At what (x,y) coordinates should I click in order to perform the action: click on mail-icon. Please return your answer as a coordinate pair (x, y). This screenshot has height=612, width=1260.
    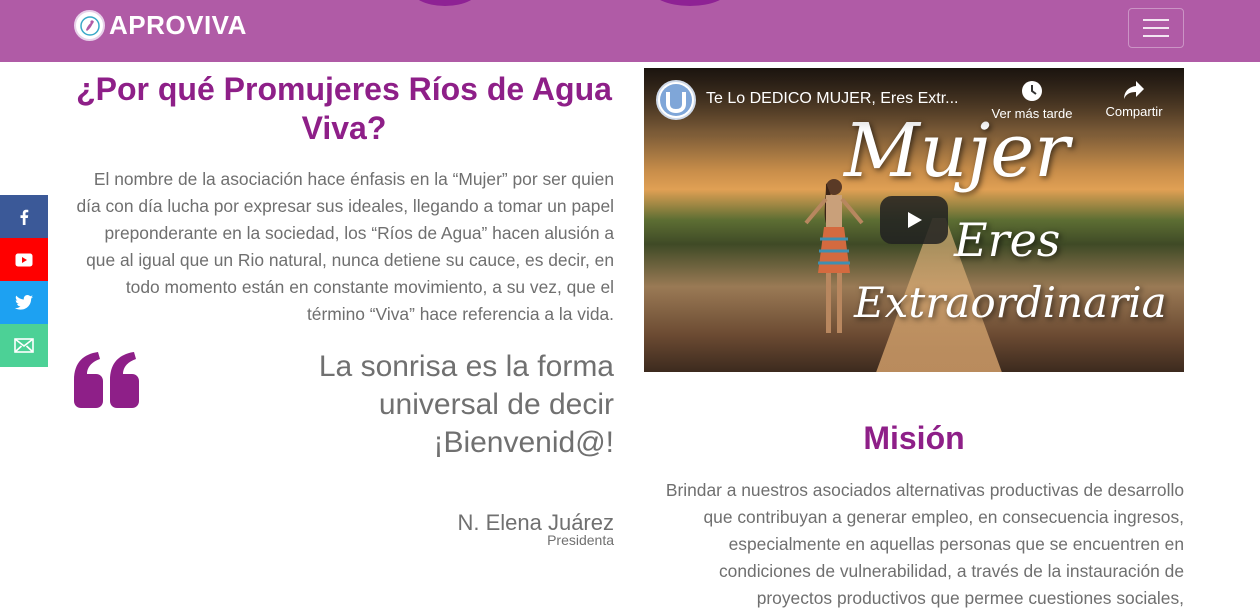
    Looking at the image, I should click on (24, 345).